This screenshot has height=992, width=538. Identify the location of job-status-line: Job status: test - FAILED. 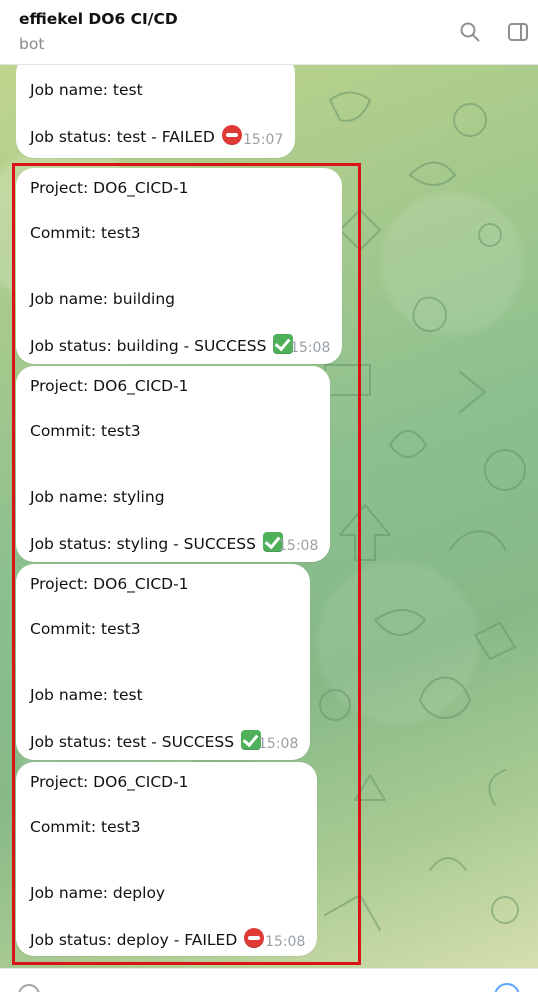
(136, 135).